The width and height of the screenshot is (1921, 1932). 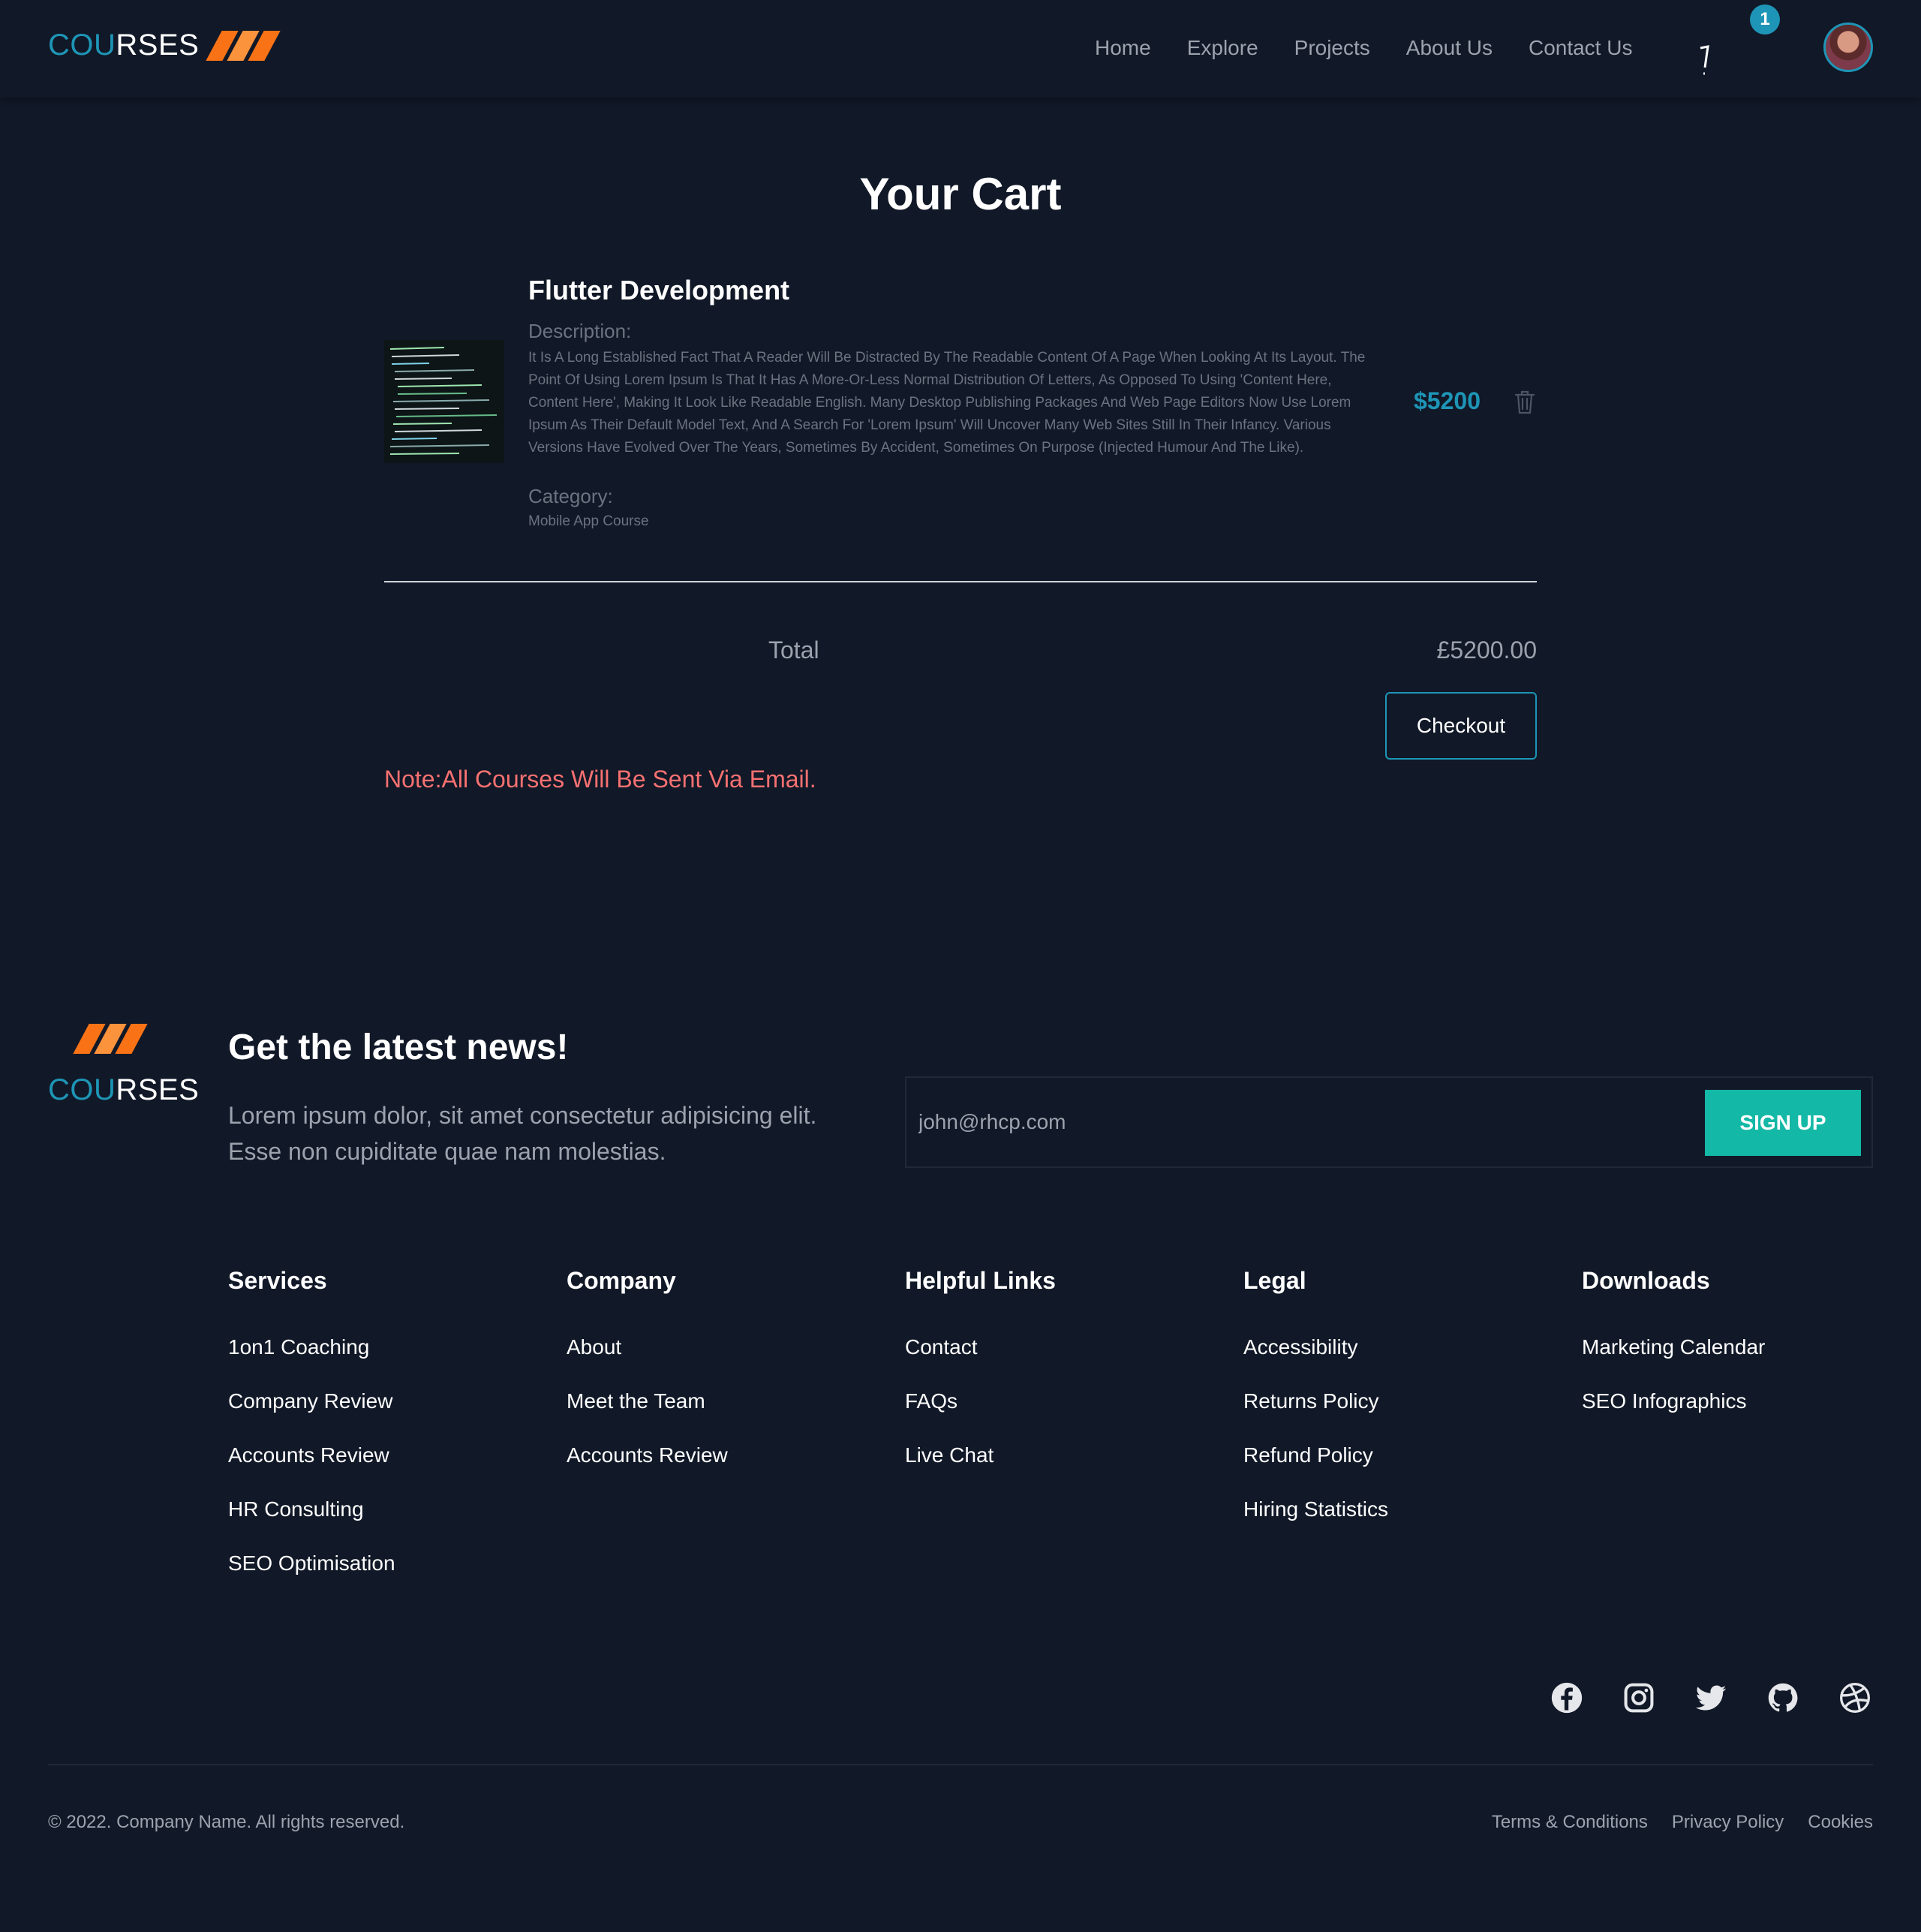 What do you see at coordinates (1765, 20) in the screenshot?
I see `cart-count-badge: 1` at bounding box center [1765, 20].